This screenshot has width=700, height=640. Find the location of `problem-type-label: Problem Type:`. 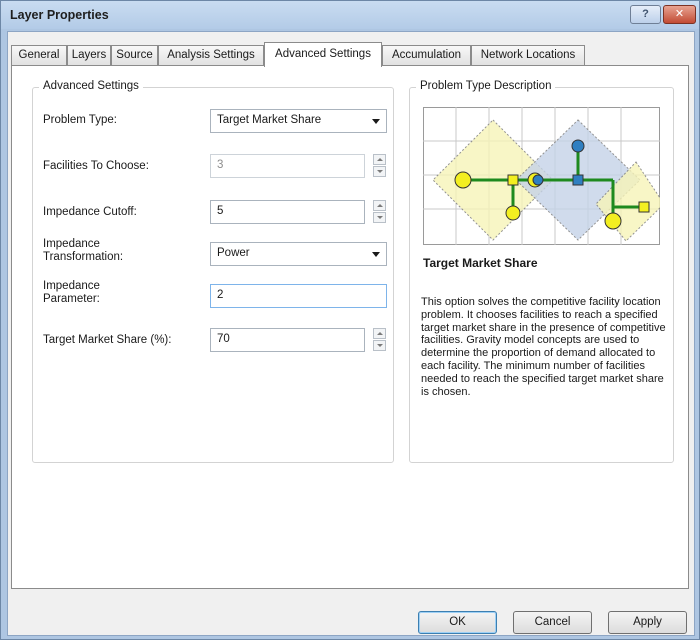

problem-type-label: Problem Type: is located at coordinates (80, 120).